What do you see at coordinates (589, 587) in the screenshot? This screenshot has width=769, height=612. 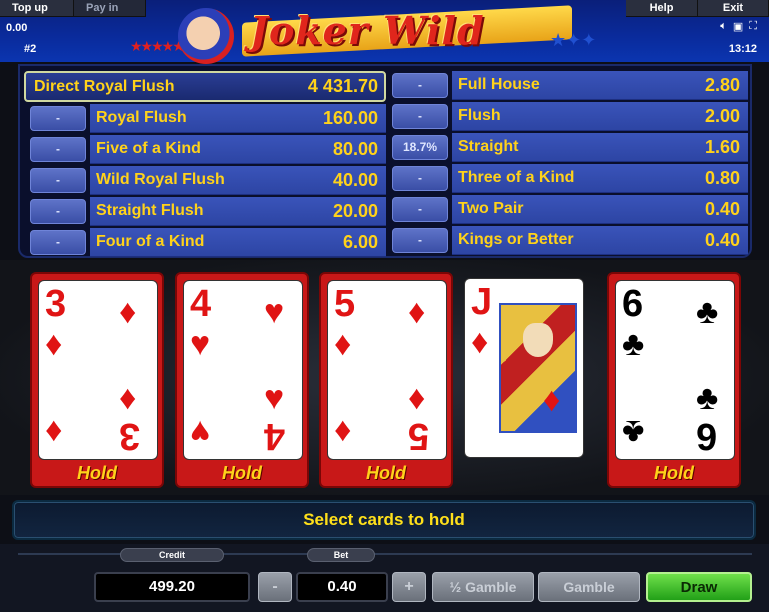 I see `gamble-button: Gamble` at bounding box center [589, 587].